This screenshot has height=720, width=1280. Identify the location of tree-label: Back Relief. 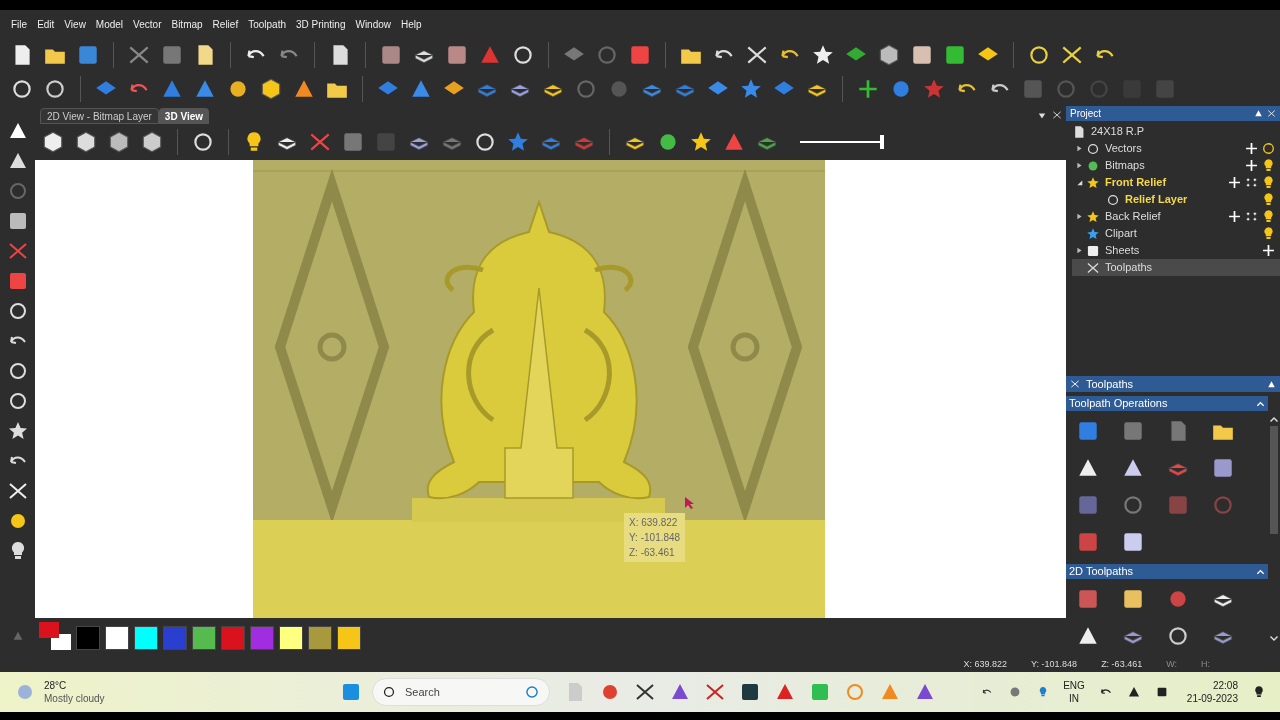
(1133, 217).